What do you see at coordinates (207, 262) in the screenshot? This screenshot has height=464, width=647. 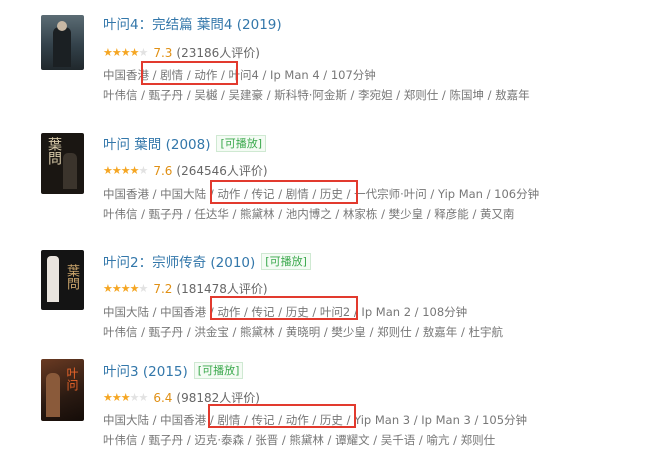 I see `movie-title: 叶问2：宗师传奇 (2010) [可播放]` at bounding box center [207, 262].